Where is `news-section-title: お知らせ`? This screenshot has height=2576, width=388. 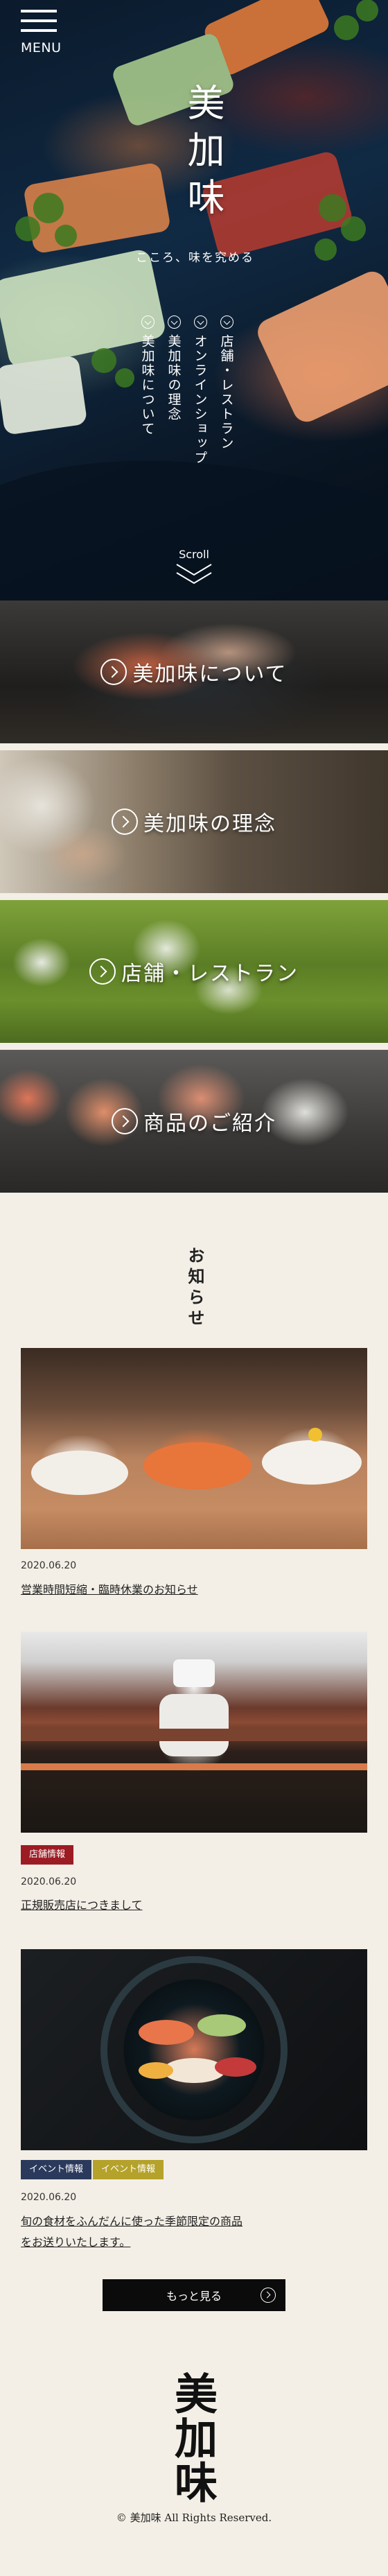 news-section-title: お知らせ is located at coordinates (195, 1288).